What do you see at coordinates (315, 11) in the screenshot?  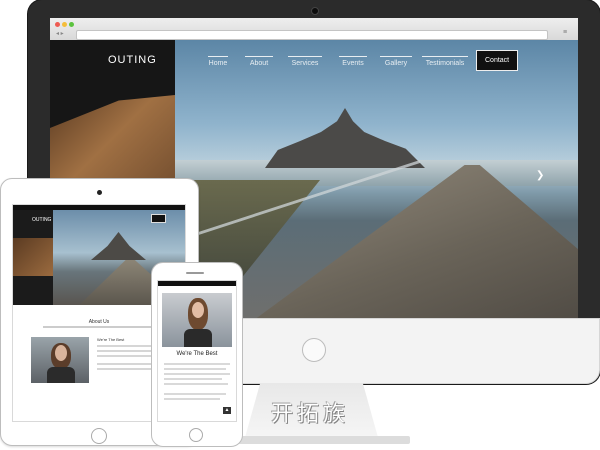 I see `camera-icon` at bounding box center [315, 11].